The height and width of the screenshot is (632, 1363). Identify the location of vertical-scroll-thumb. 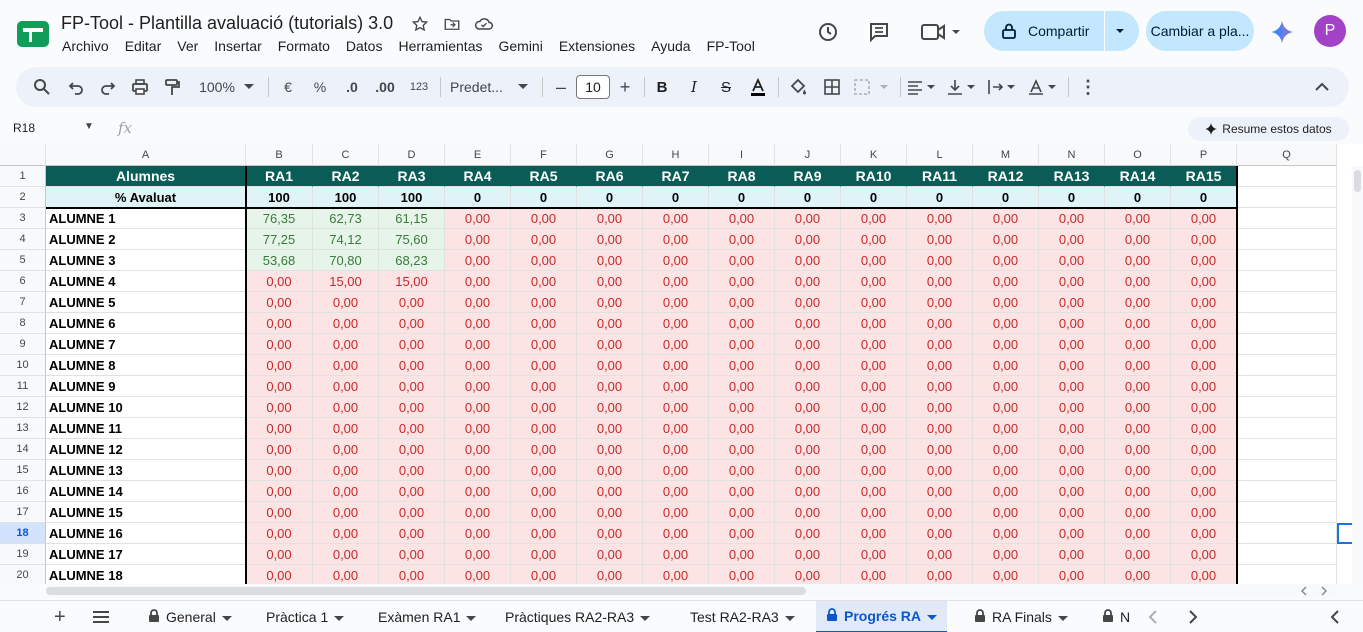
(1357, 181).